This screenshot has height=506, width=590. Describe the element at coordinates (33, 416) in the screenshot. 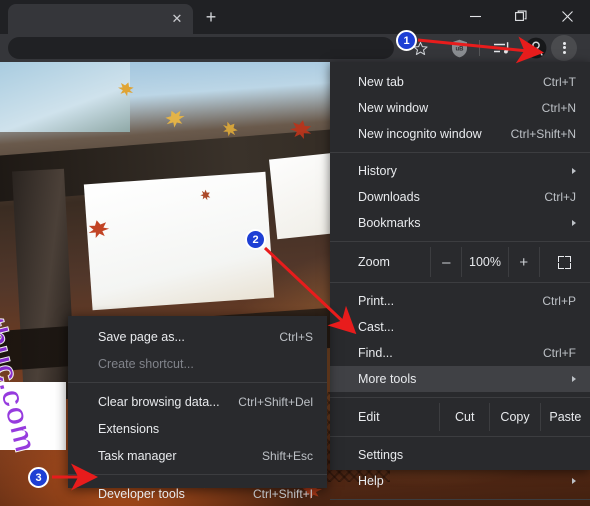

I see `background-white-strip` at that location.